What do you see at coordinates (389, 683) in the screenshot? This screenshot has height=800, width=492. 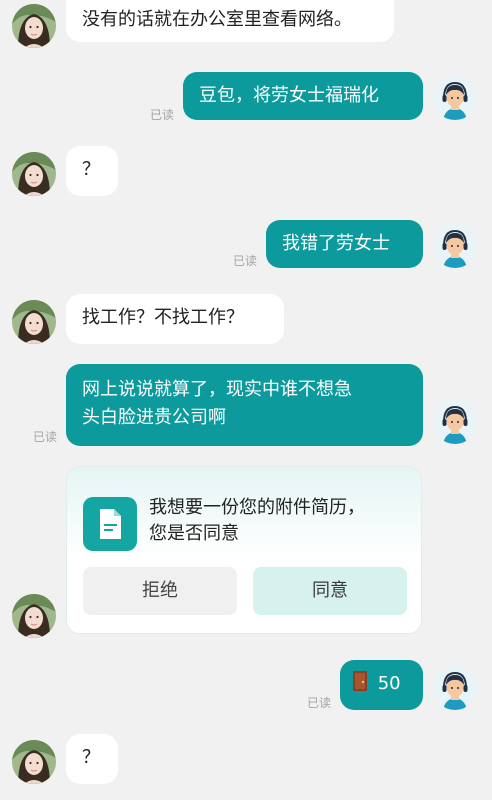 I see `message-text: 50` at bounding box center [389, 683].